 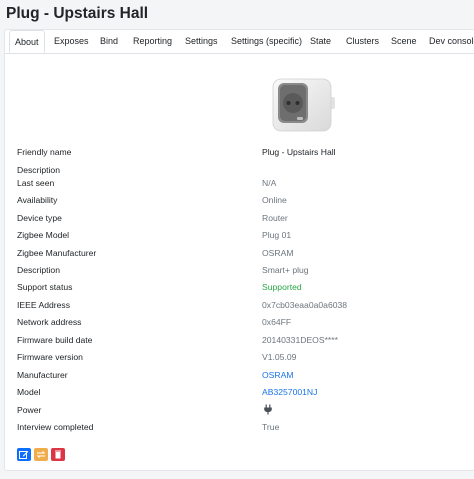 I want to click on row-label-ieee-address: IEEE Address, so click(x=44, y=305).